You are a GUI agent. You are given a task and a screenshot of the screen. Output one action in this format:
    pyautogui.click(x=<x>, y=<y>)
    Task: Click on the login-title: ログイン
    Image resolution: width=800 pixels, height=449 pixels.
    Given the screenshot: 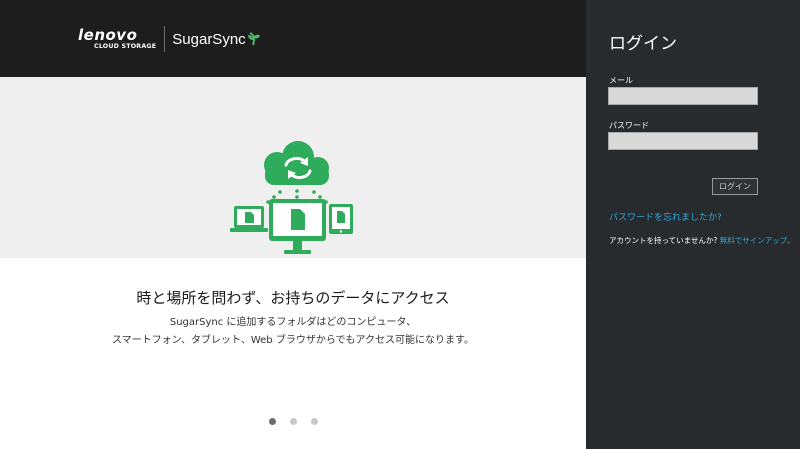 What is the action you would take?
    pyautogui.click(x=643, y=44)
    